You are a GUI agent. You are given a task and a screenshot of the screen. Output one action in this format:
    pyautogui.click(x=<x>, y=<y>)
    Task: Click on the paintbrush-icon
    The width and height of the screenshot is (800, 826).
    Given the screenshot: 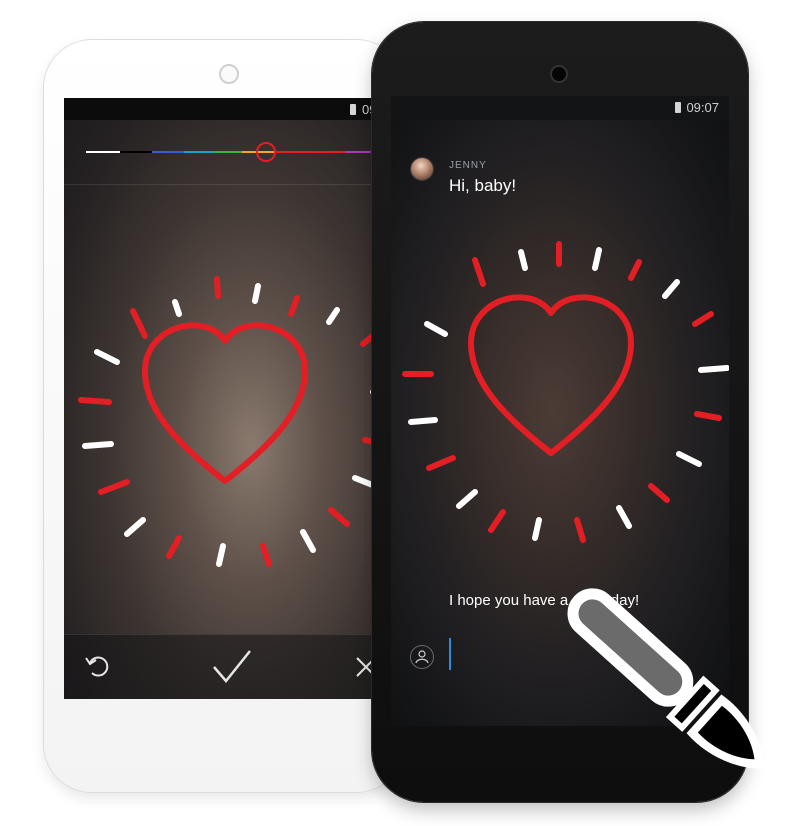 What is the action you would take?
    pyautogui.click(x=672, y=685)
    